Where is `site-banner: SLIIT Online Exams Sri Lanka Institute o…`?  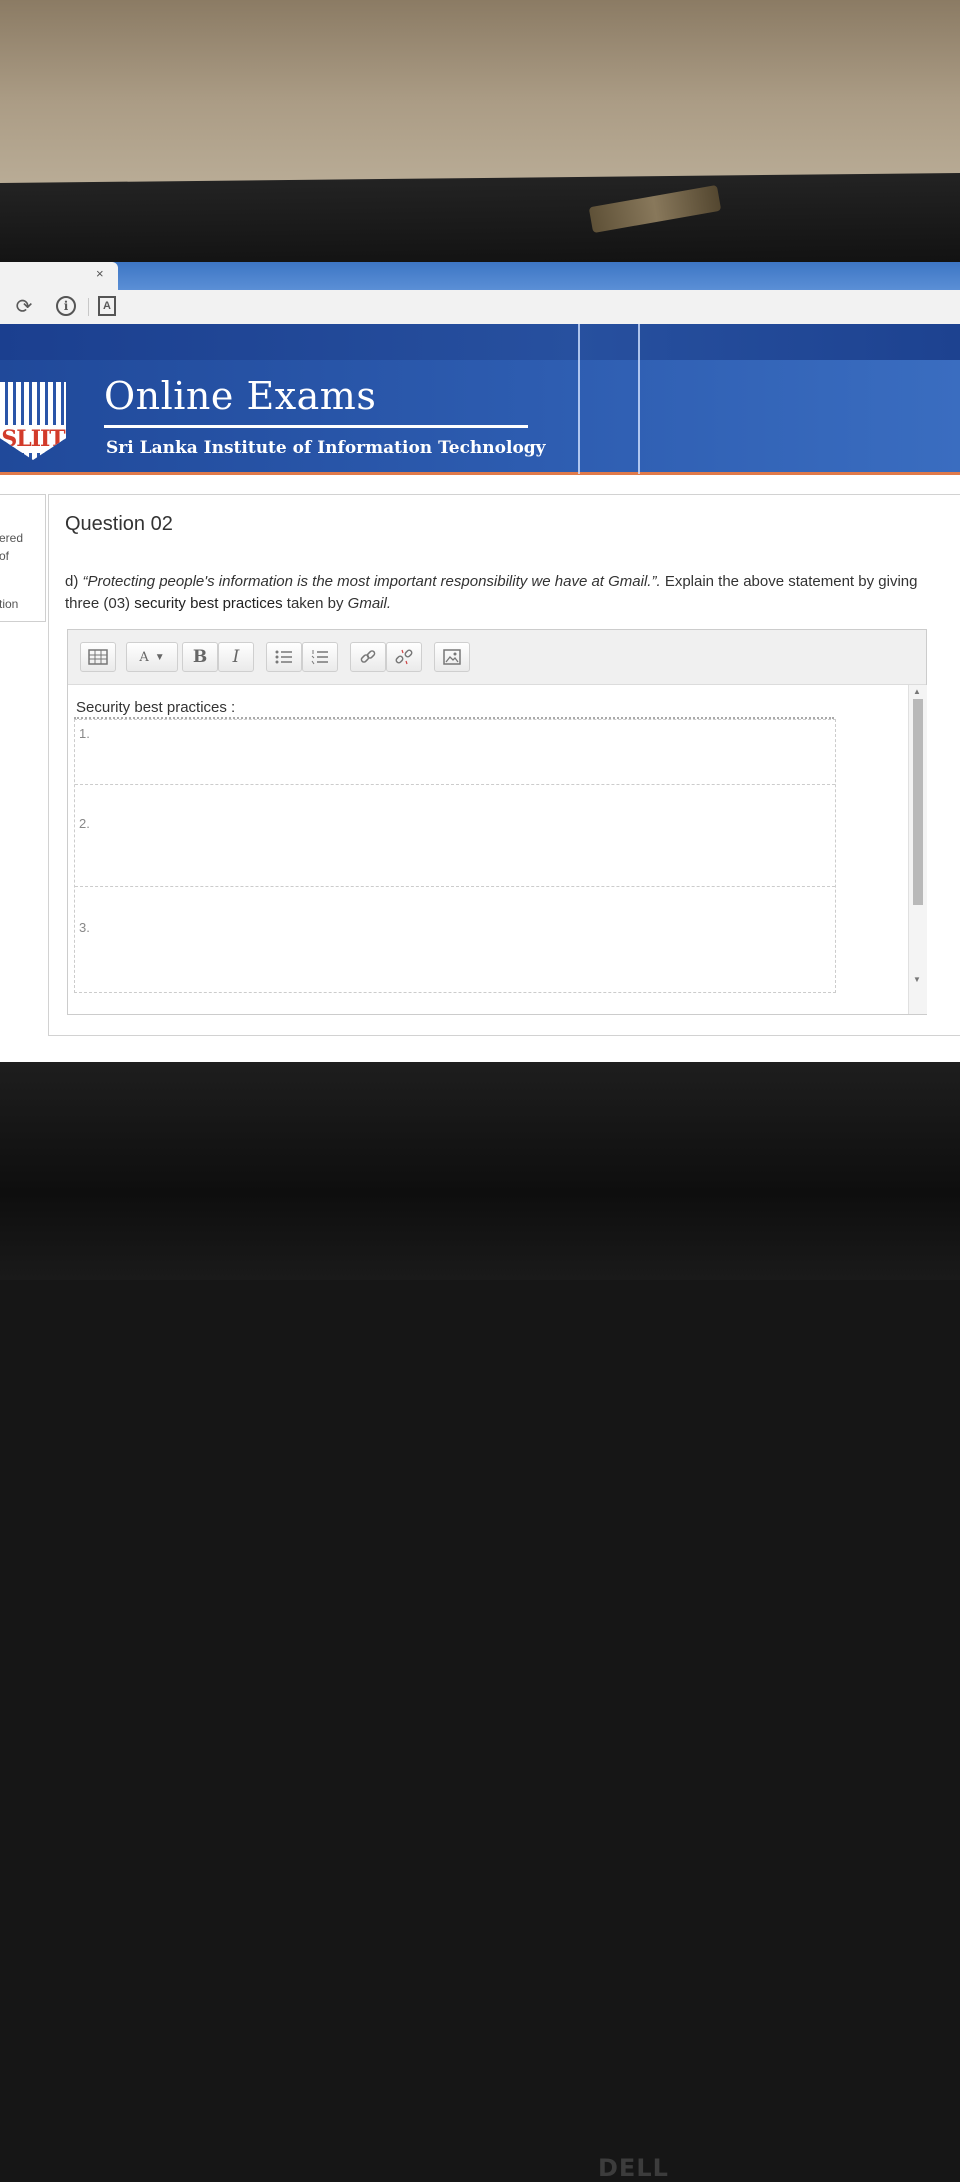
site-banner: SLIIT Online Exams Sri Lanka Institute o… is located at coordinates (480, 417).